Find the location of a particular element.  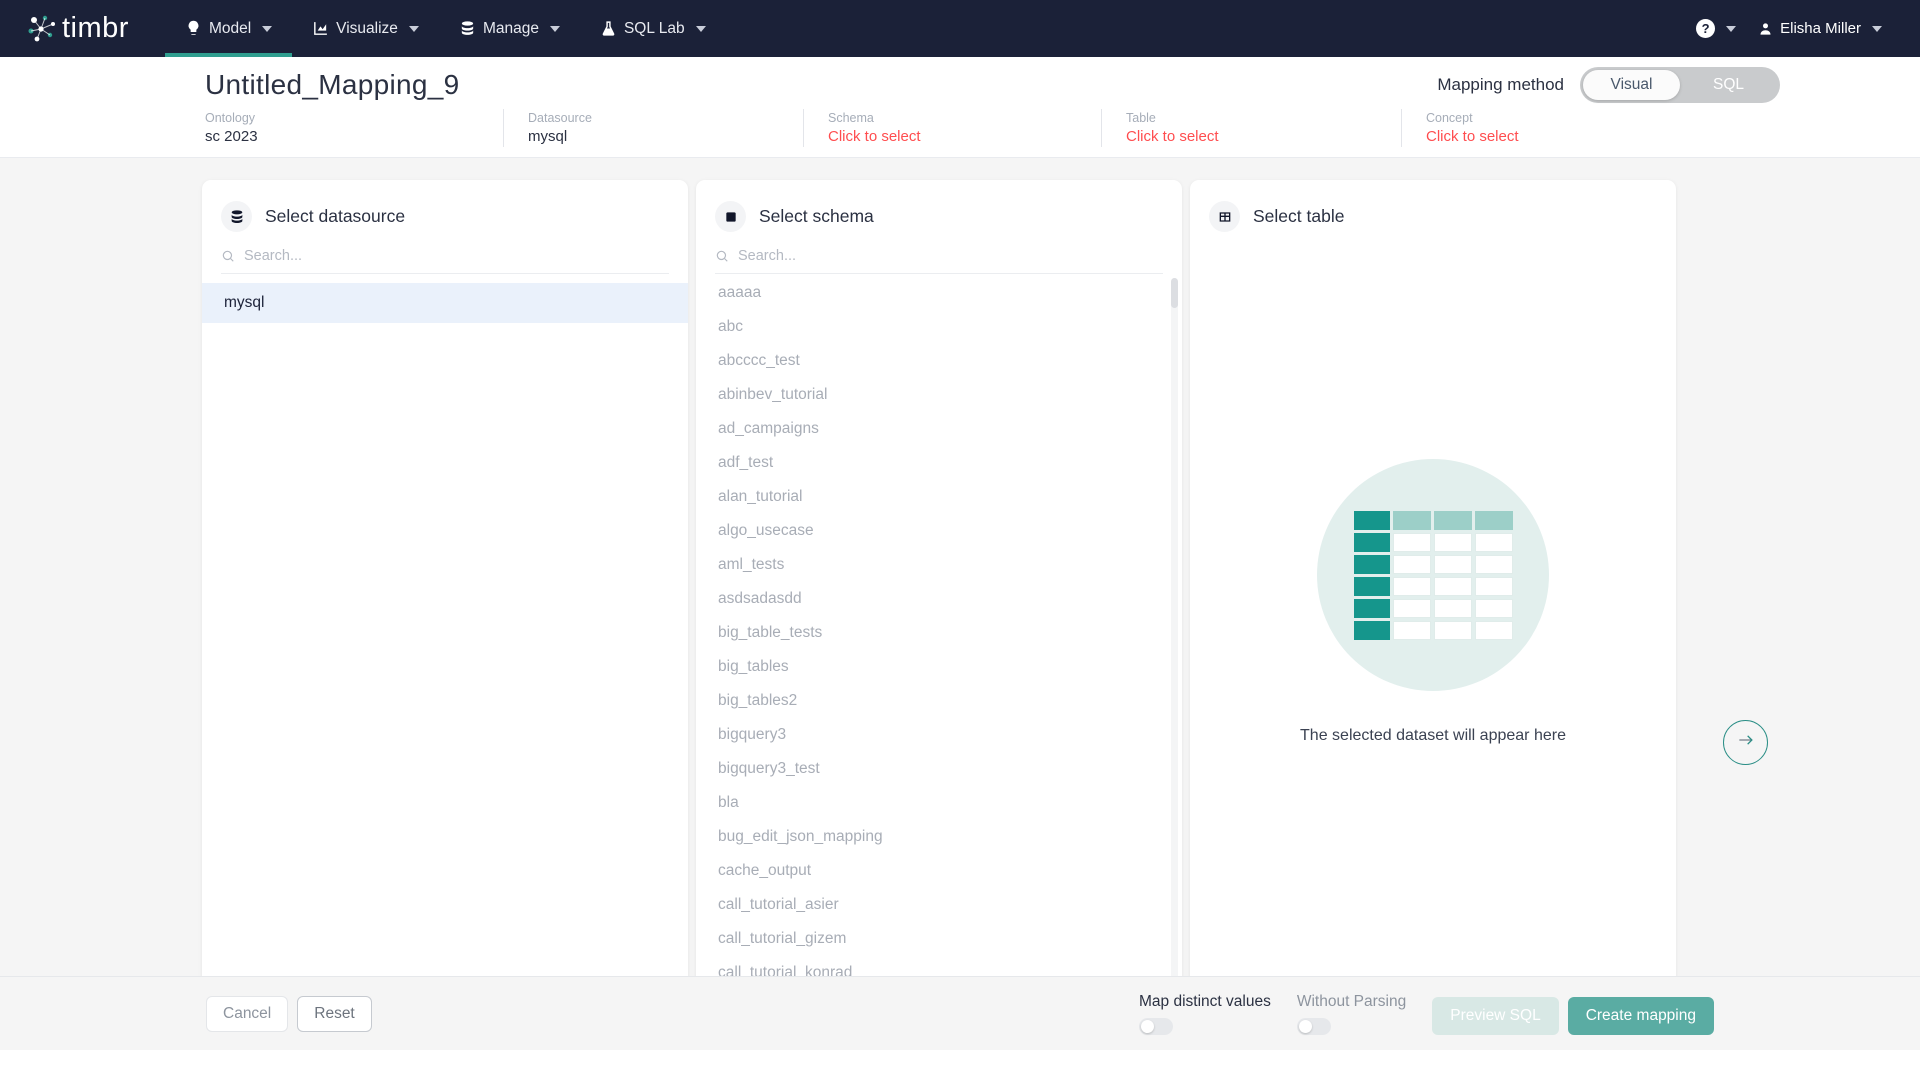

meta-cell-schema: Schema Click to select is located at coordinates (952, 128).